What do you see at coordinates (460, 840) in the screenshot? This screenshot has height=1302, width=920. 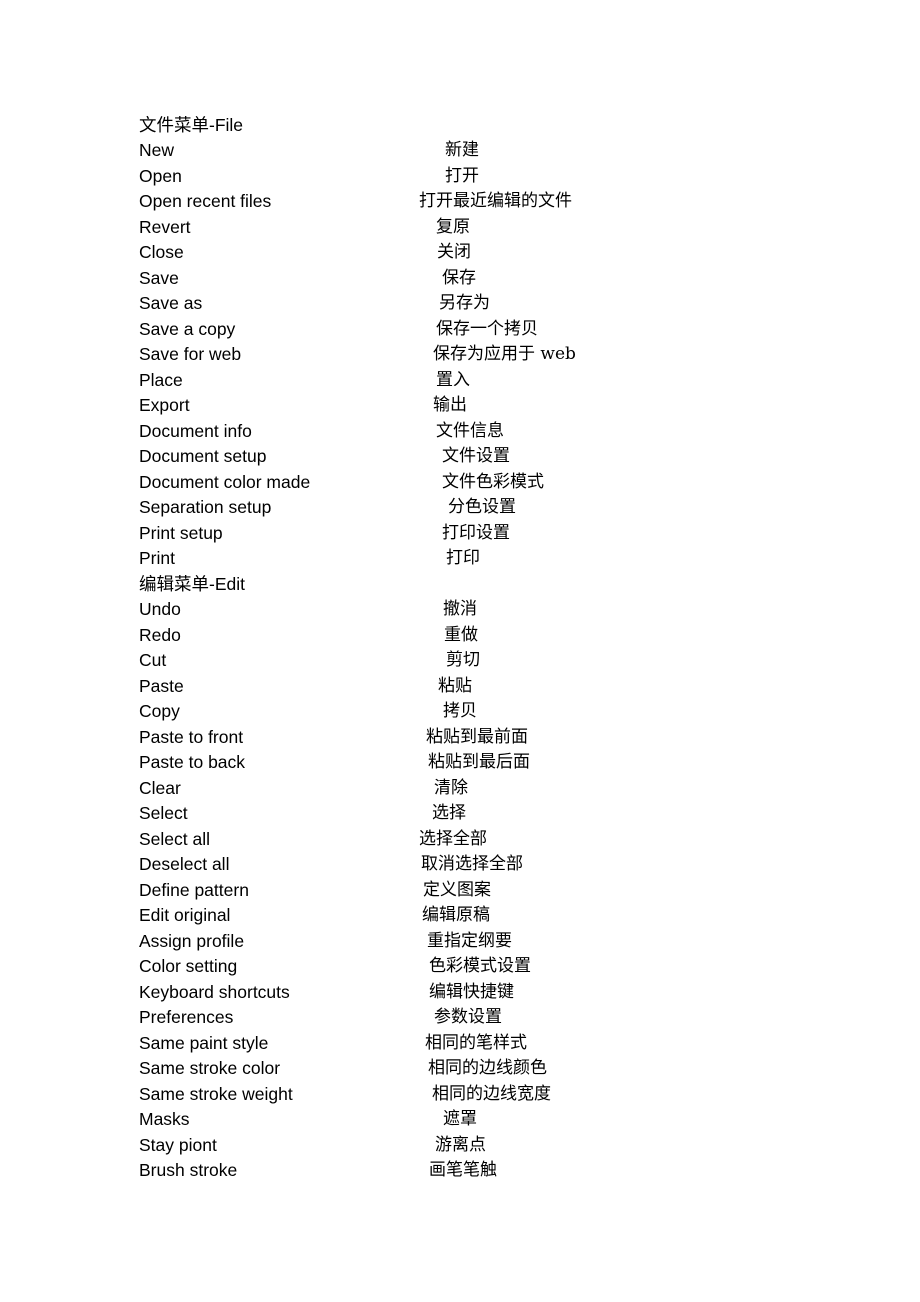 I see `menu-term-row: Select all 选择全部` at bounding box center [460, 840].